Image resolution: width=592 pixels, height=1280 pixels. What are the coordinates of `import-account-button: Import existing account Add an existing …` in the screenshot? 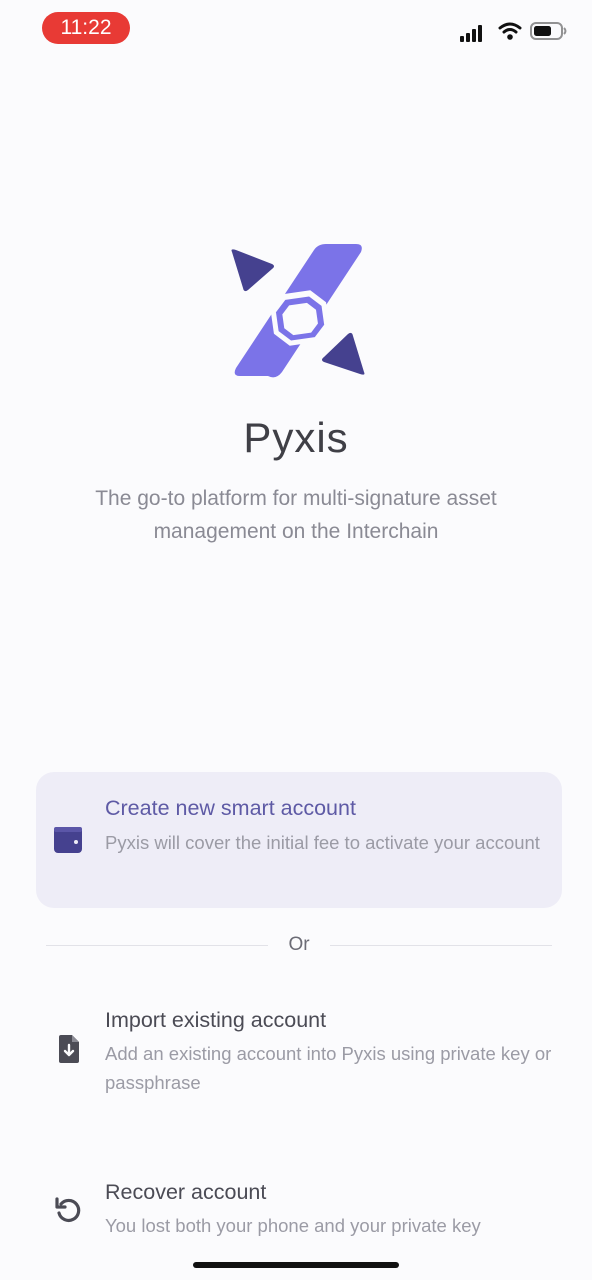 It's located at (299, 1049).